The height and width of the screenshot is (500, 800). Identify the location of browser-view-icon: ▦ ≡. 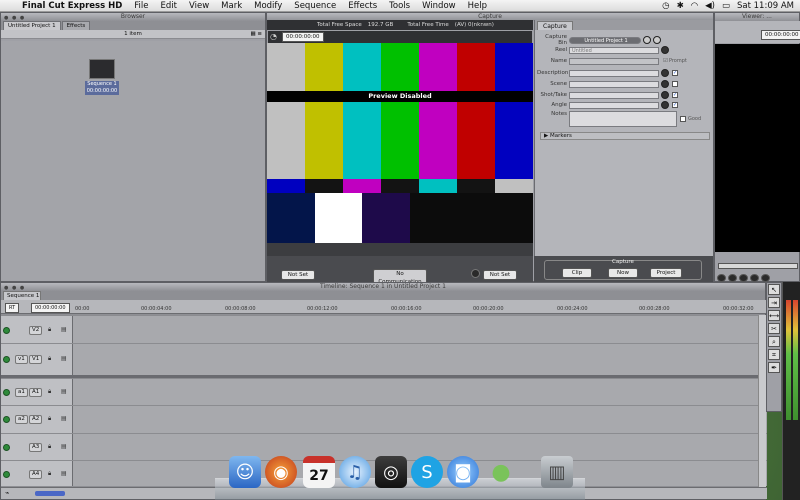
(256, 34).